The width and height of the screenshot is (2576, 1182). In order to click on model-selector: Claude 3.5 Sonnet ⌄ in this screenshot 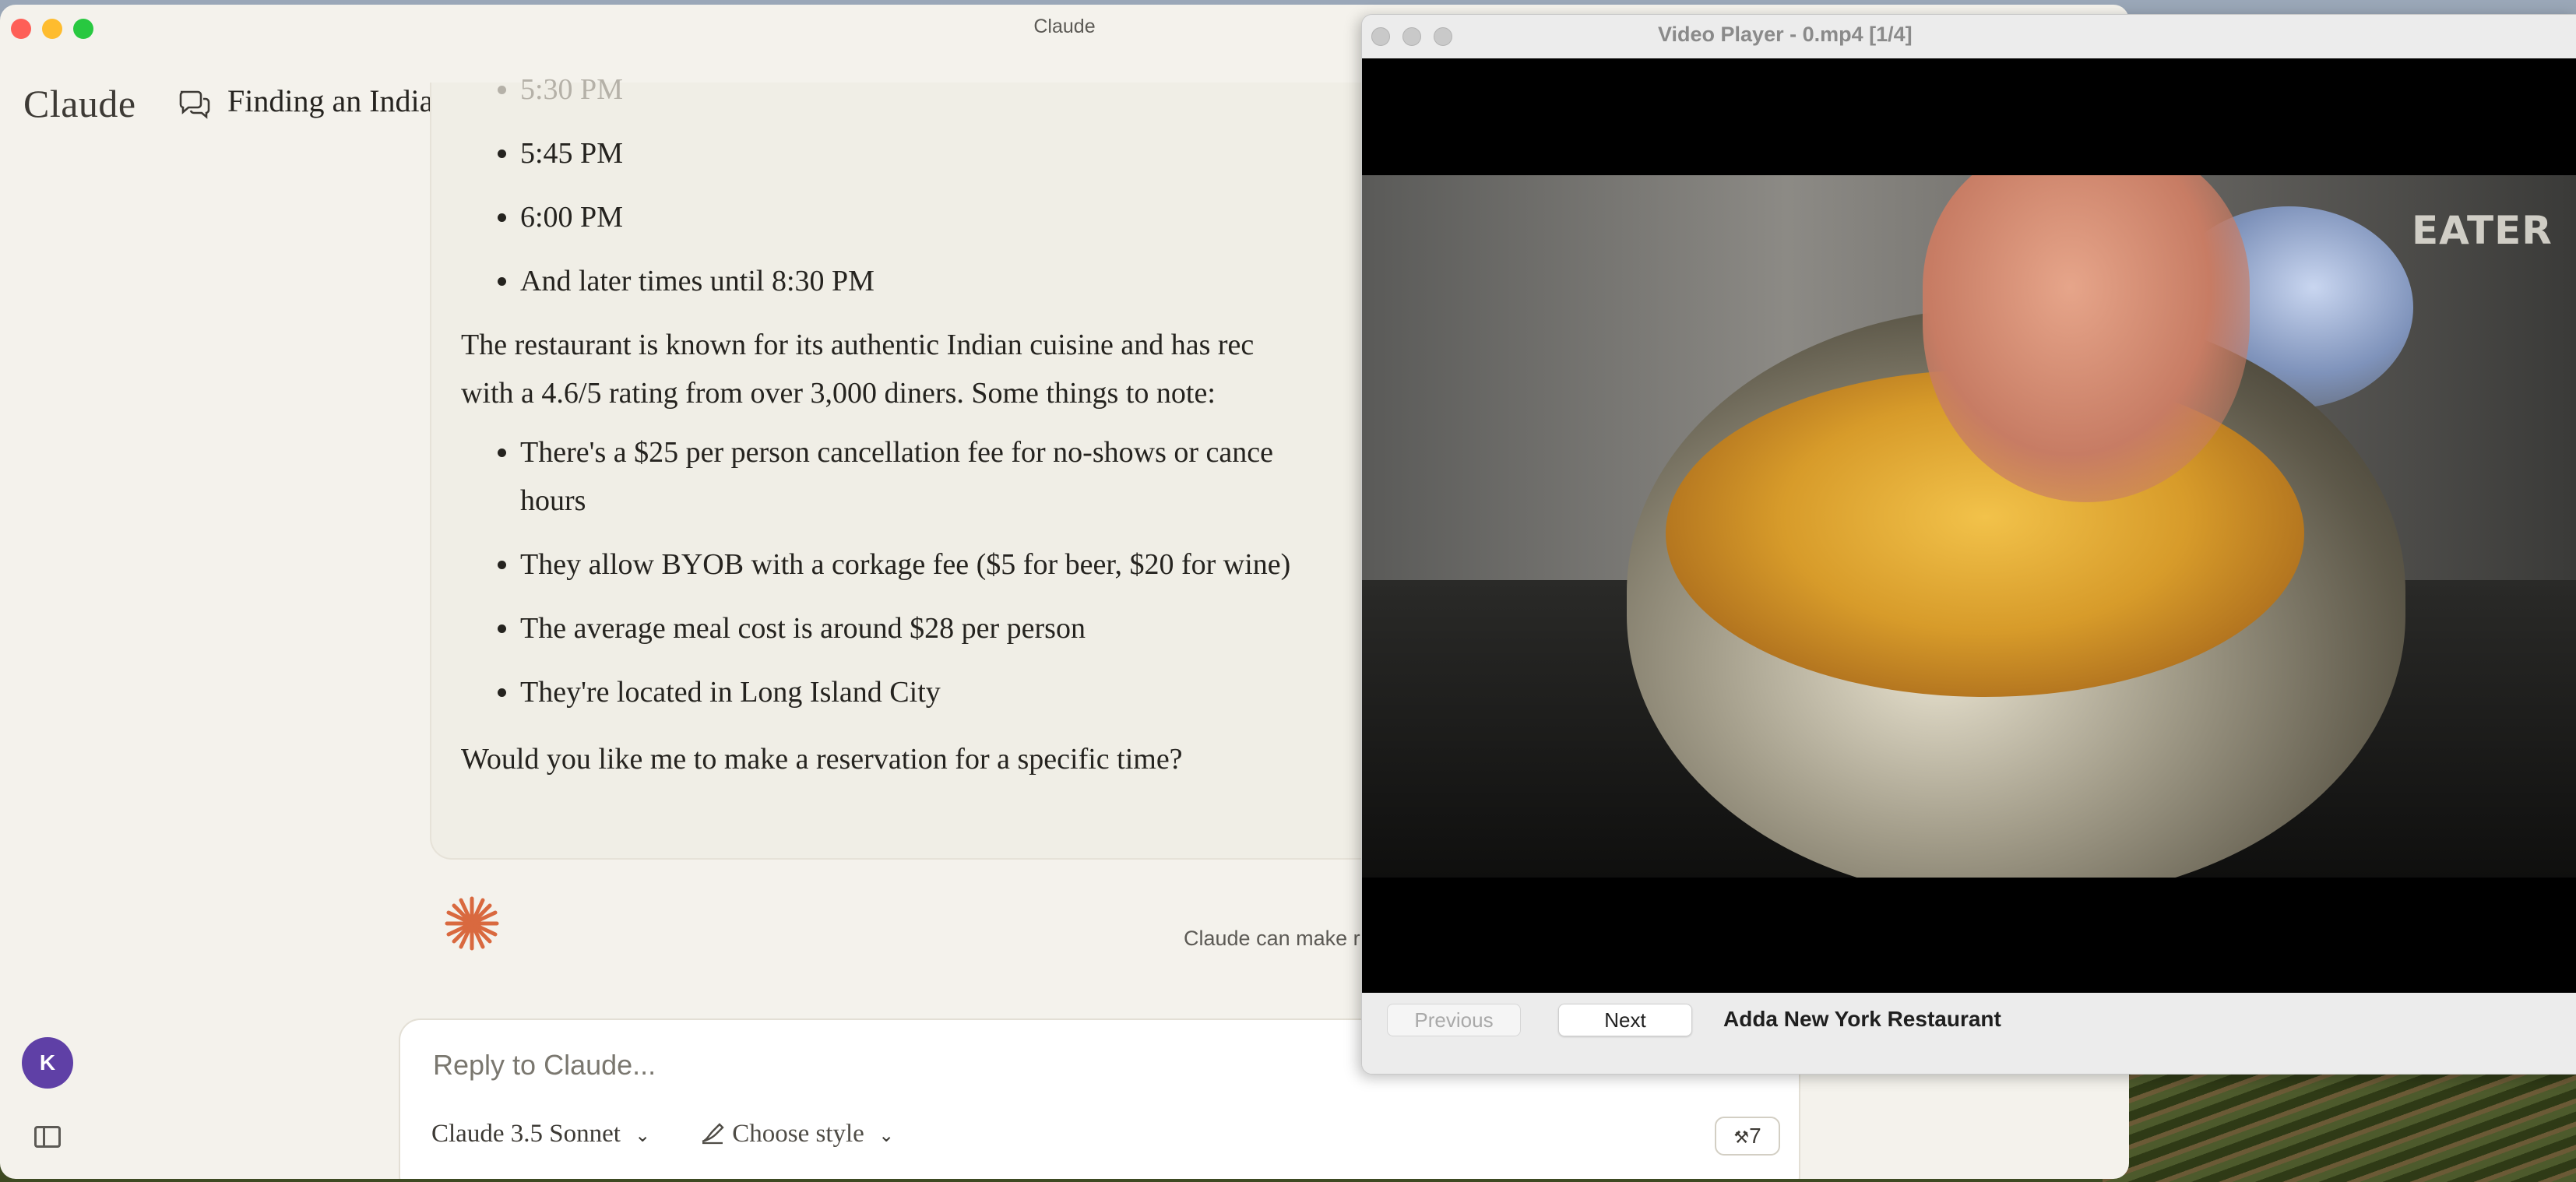, I will do `click(540, 1134)`.